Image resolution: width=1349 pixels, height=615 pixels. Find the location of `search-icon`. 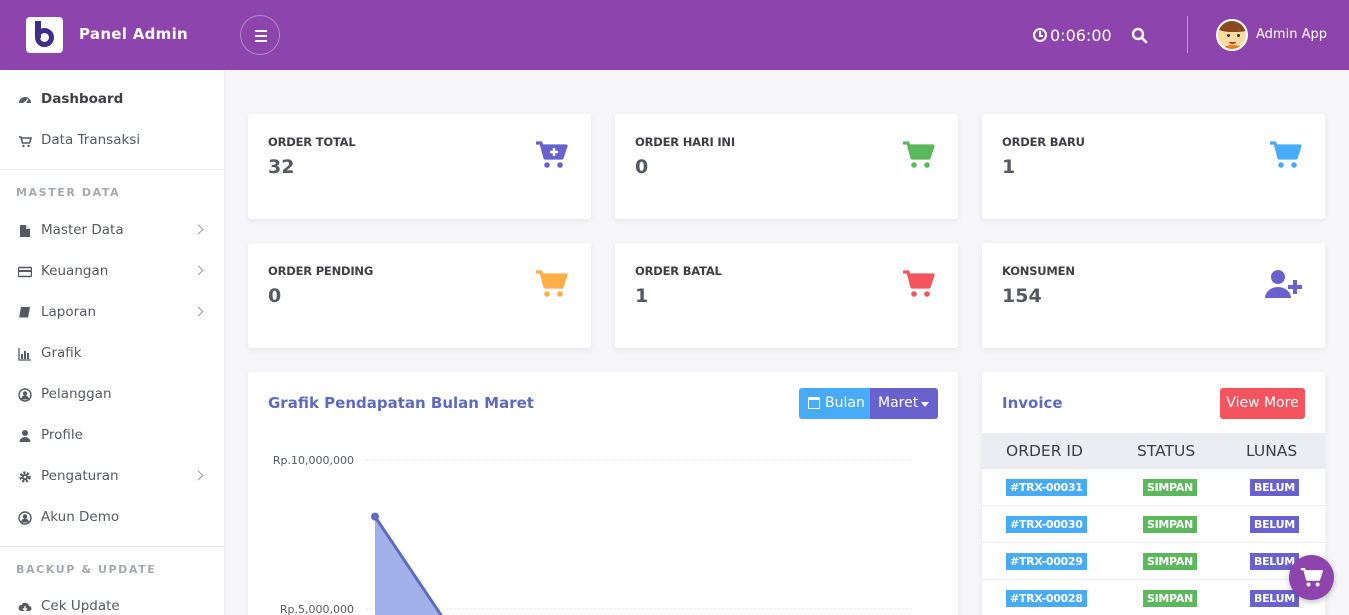

search-icon is located at coordinates (1139, 35).